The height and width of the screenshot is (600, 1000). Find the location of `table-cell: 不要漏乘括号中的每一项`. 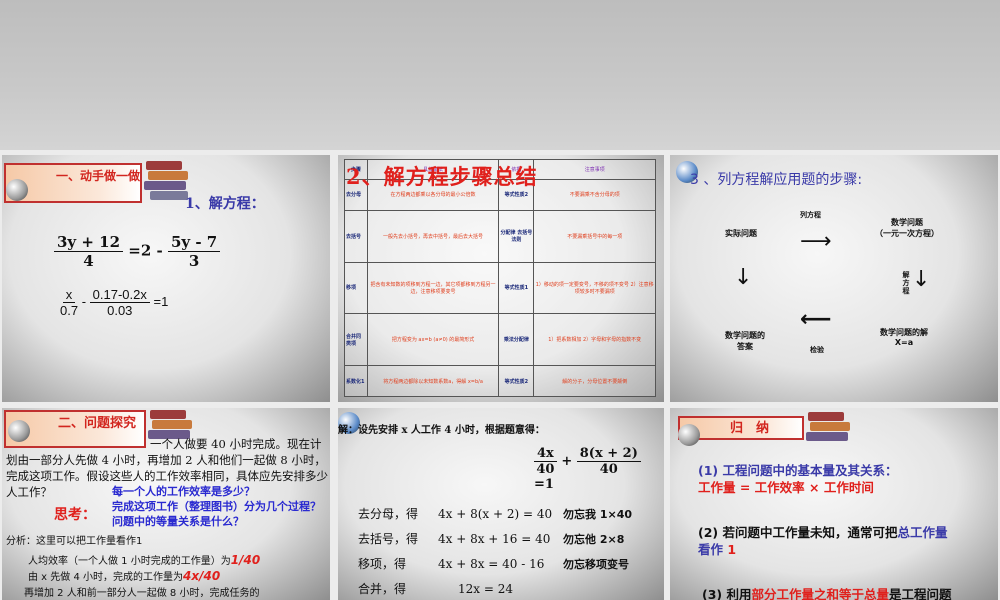

table-cell: 不要漏乘括号中的每一项 is located at coordinates (594, 236).